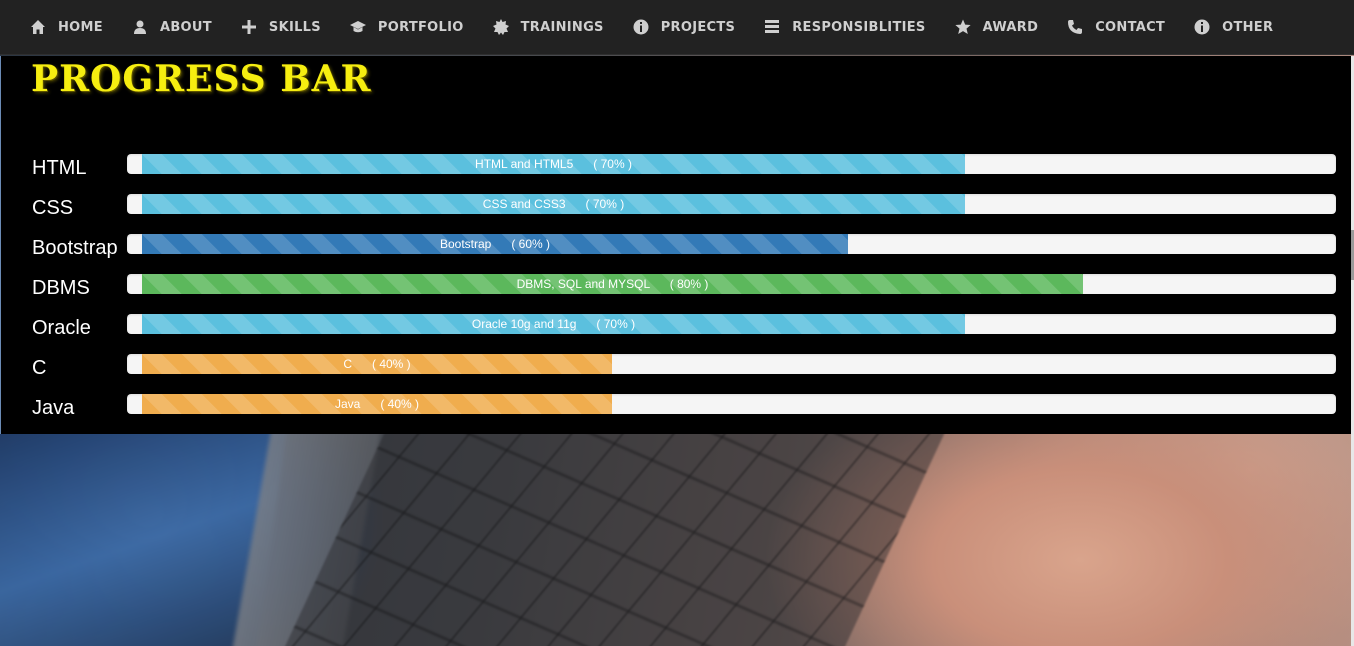  I want to click on tasks-icon, so click(772, 27).